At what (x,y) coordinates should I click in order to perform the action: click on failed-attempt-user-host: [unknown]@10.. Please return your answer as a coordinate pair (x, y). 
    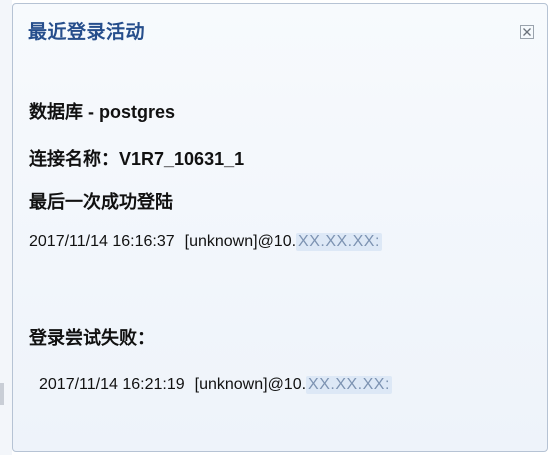
    Looking at the image, I should click on (250, 384).